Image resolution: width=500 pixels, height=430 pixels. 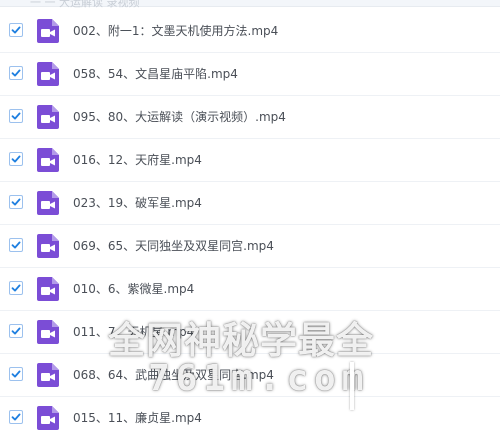 What do you see at coordinates (250, 289) in the screenshot?
I see `list-item: 010、6、紫微星.mp4` at bounding box center [250, 289].